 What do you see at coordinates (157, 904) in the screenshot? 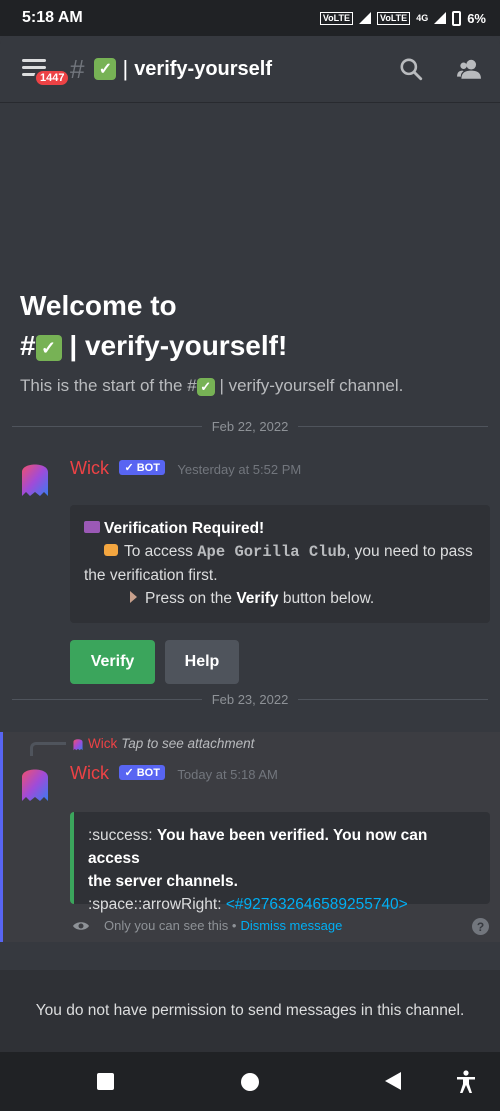
I see `arrow-prefix: :space::arrowRight:` at bounding box center [157, 904].